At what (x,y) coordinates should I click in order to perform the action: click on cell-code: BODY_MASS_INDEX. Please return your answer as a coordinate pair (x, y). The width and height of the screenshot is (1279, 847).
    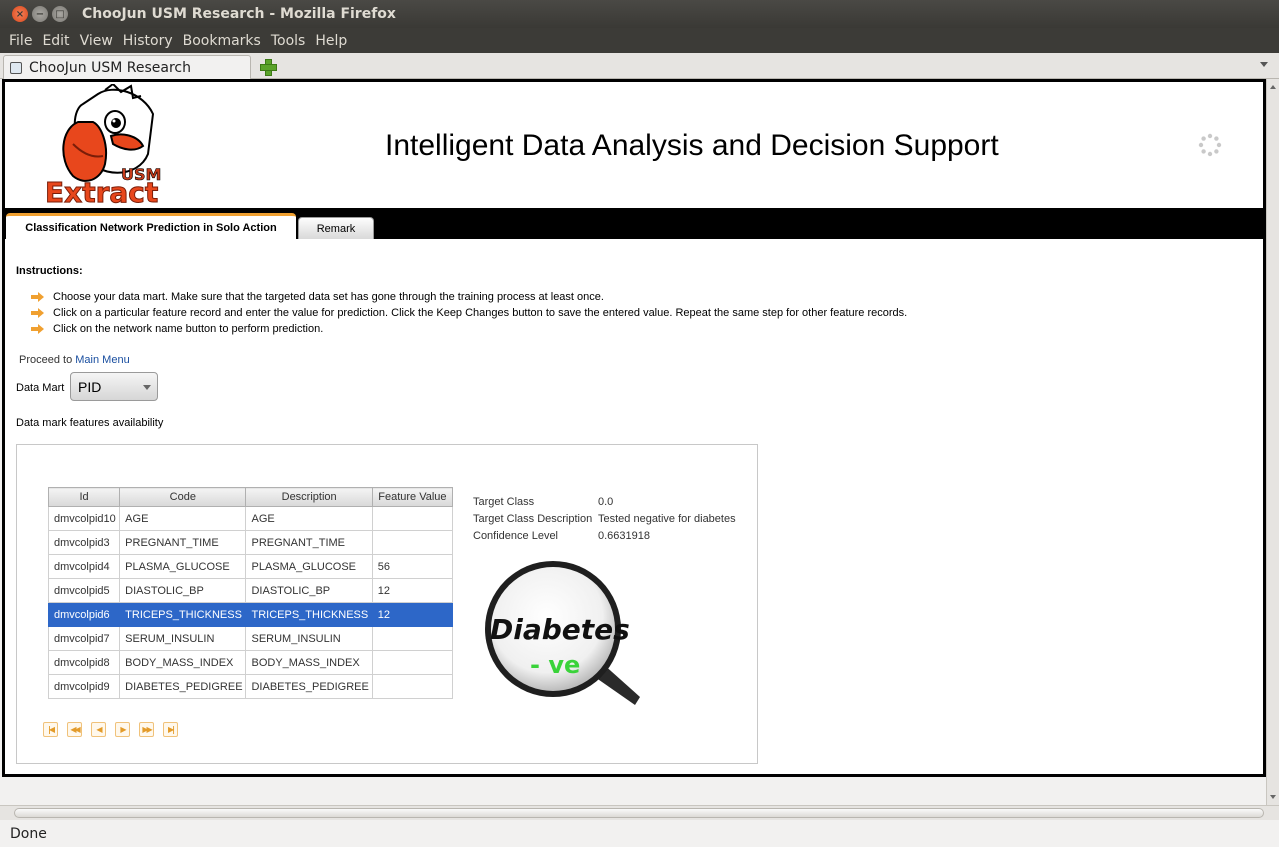
    Looking at the image, I should click on (183, 662).